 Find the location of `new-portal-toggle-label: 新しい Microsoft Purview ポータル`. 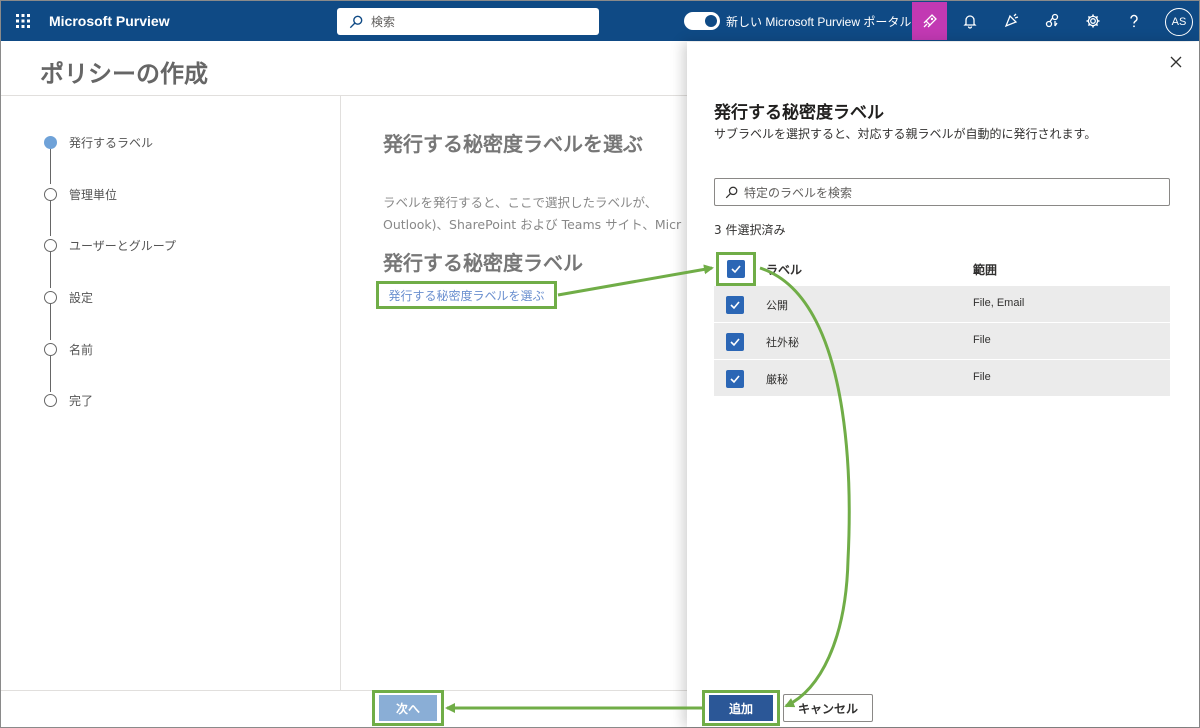

new-portal-toggle-label: 新しい Microsoft Purview ポータル is located at coordinates (819, 21).